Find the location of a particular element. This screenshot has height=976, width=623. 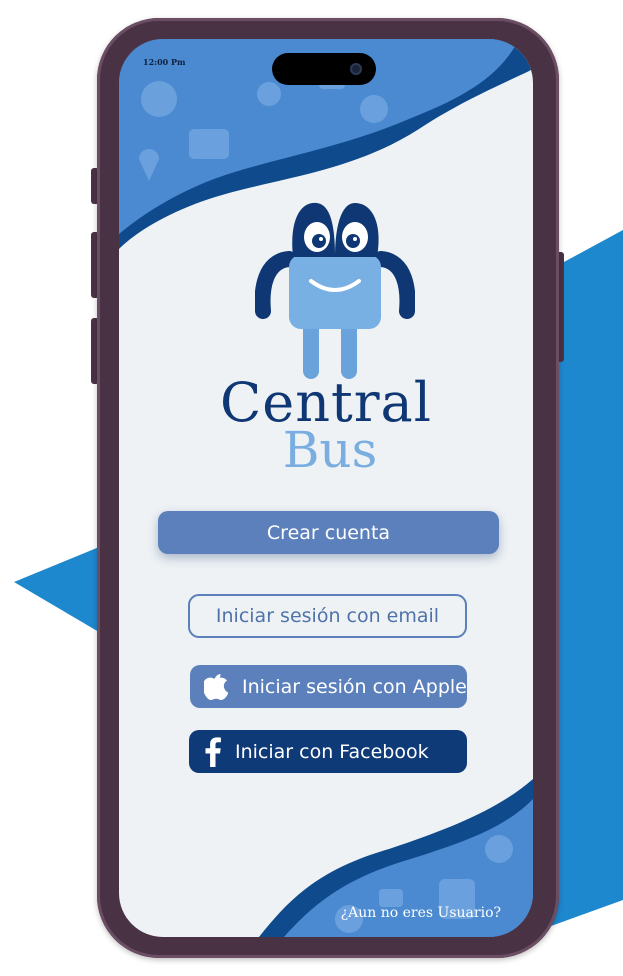

camera-icon is located at coordinates (356, 69).